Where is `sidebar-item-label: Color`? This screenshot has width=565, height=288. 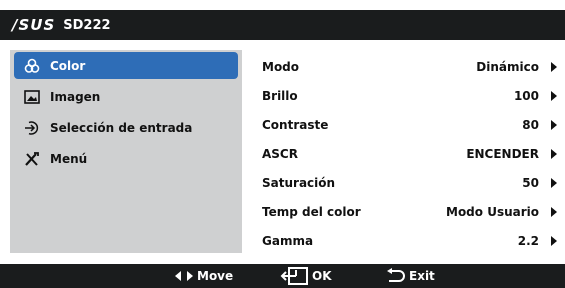 sidebar-item-label: Color is located at coordinates (68, 65).